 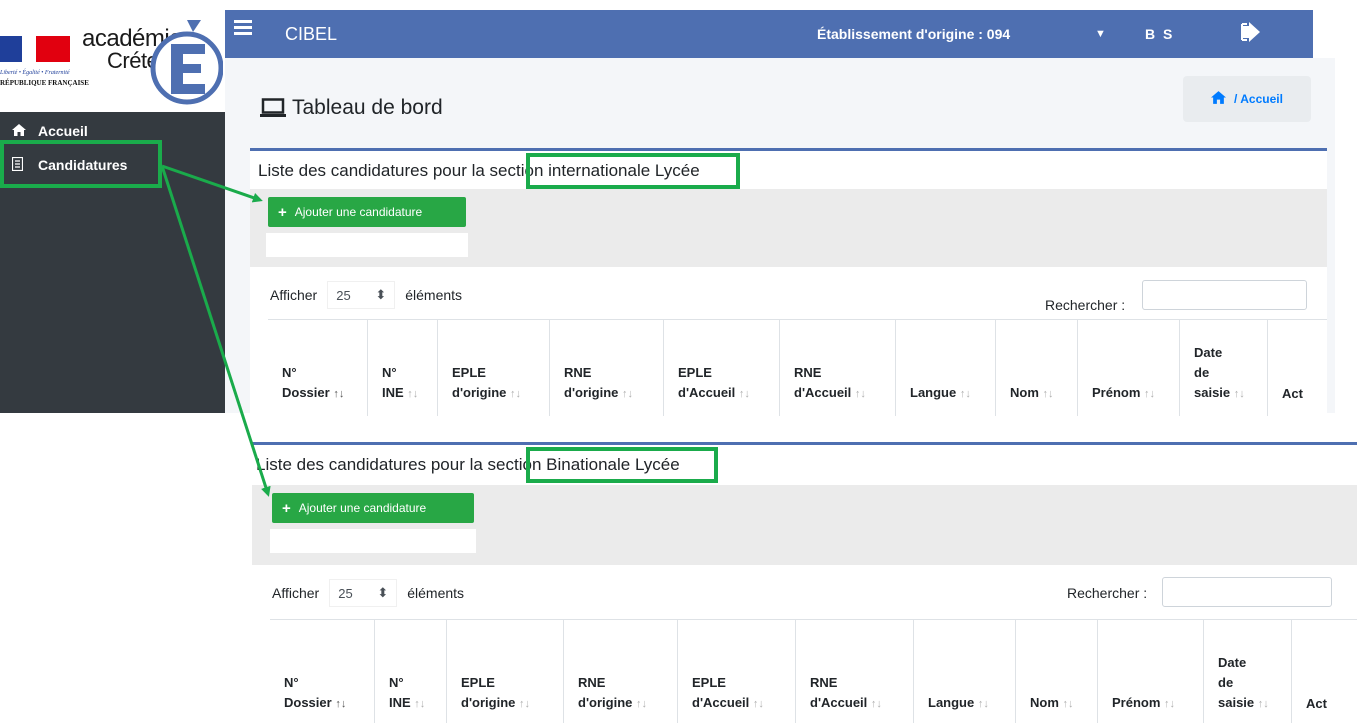 I want to click on highlight-box-candidatures, so click(x=81, y=164).